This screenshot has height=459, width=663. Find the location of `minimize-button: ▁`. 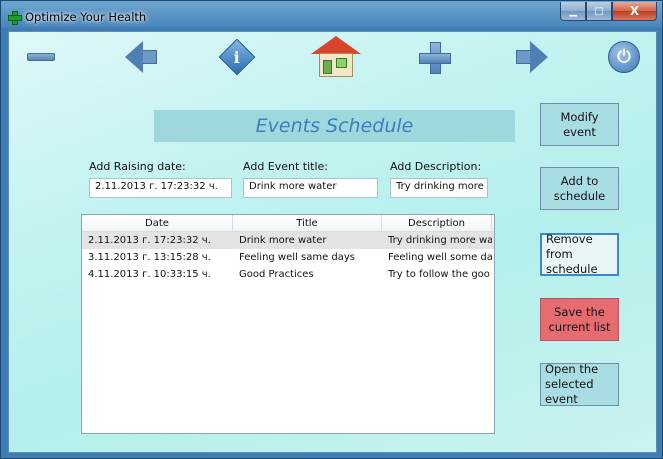

minimize-button: ▁ is located at coordinates (573, 11).